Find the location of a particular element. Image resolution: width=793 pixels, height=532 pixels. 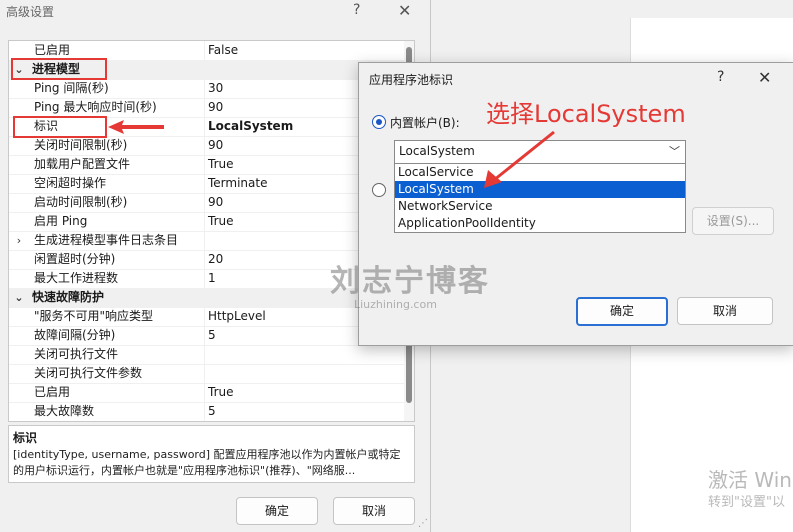

property-row: 空闲超时操作 Terminate is located at coordinates (206, 184).